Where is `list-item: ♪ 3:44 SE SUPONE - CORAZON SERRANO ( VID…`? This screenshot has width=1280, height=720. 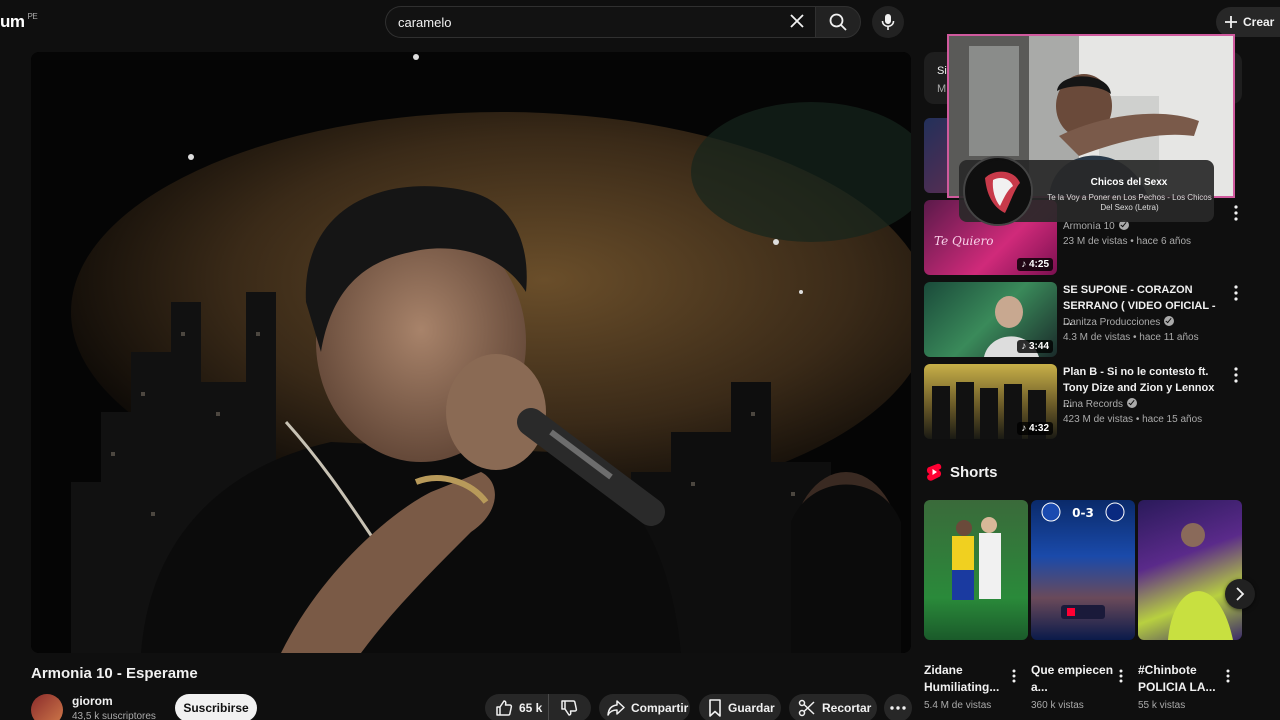 list-item: ♪ 3:44 SE SUPONE - CORAZON SERRANO ( VID… is located at coordinates (1084, 320).